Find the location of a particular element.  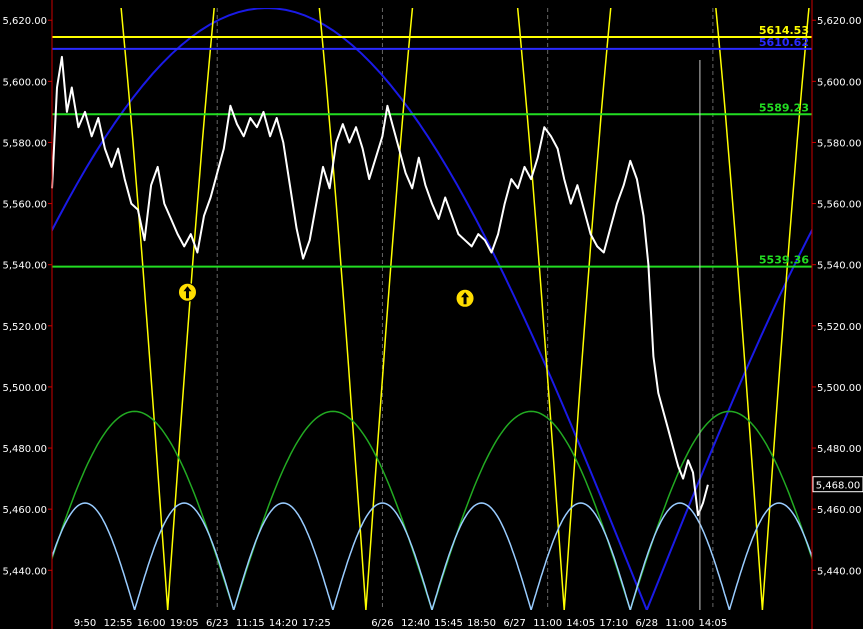

y-tick-label-left: 5,500.00 is located at coordinates (24, 388).